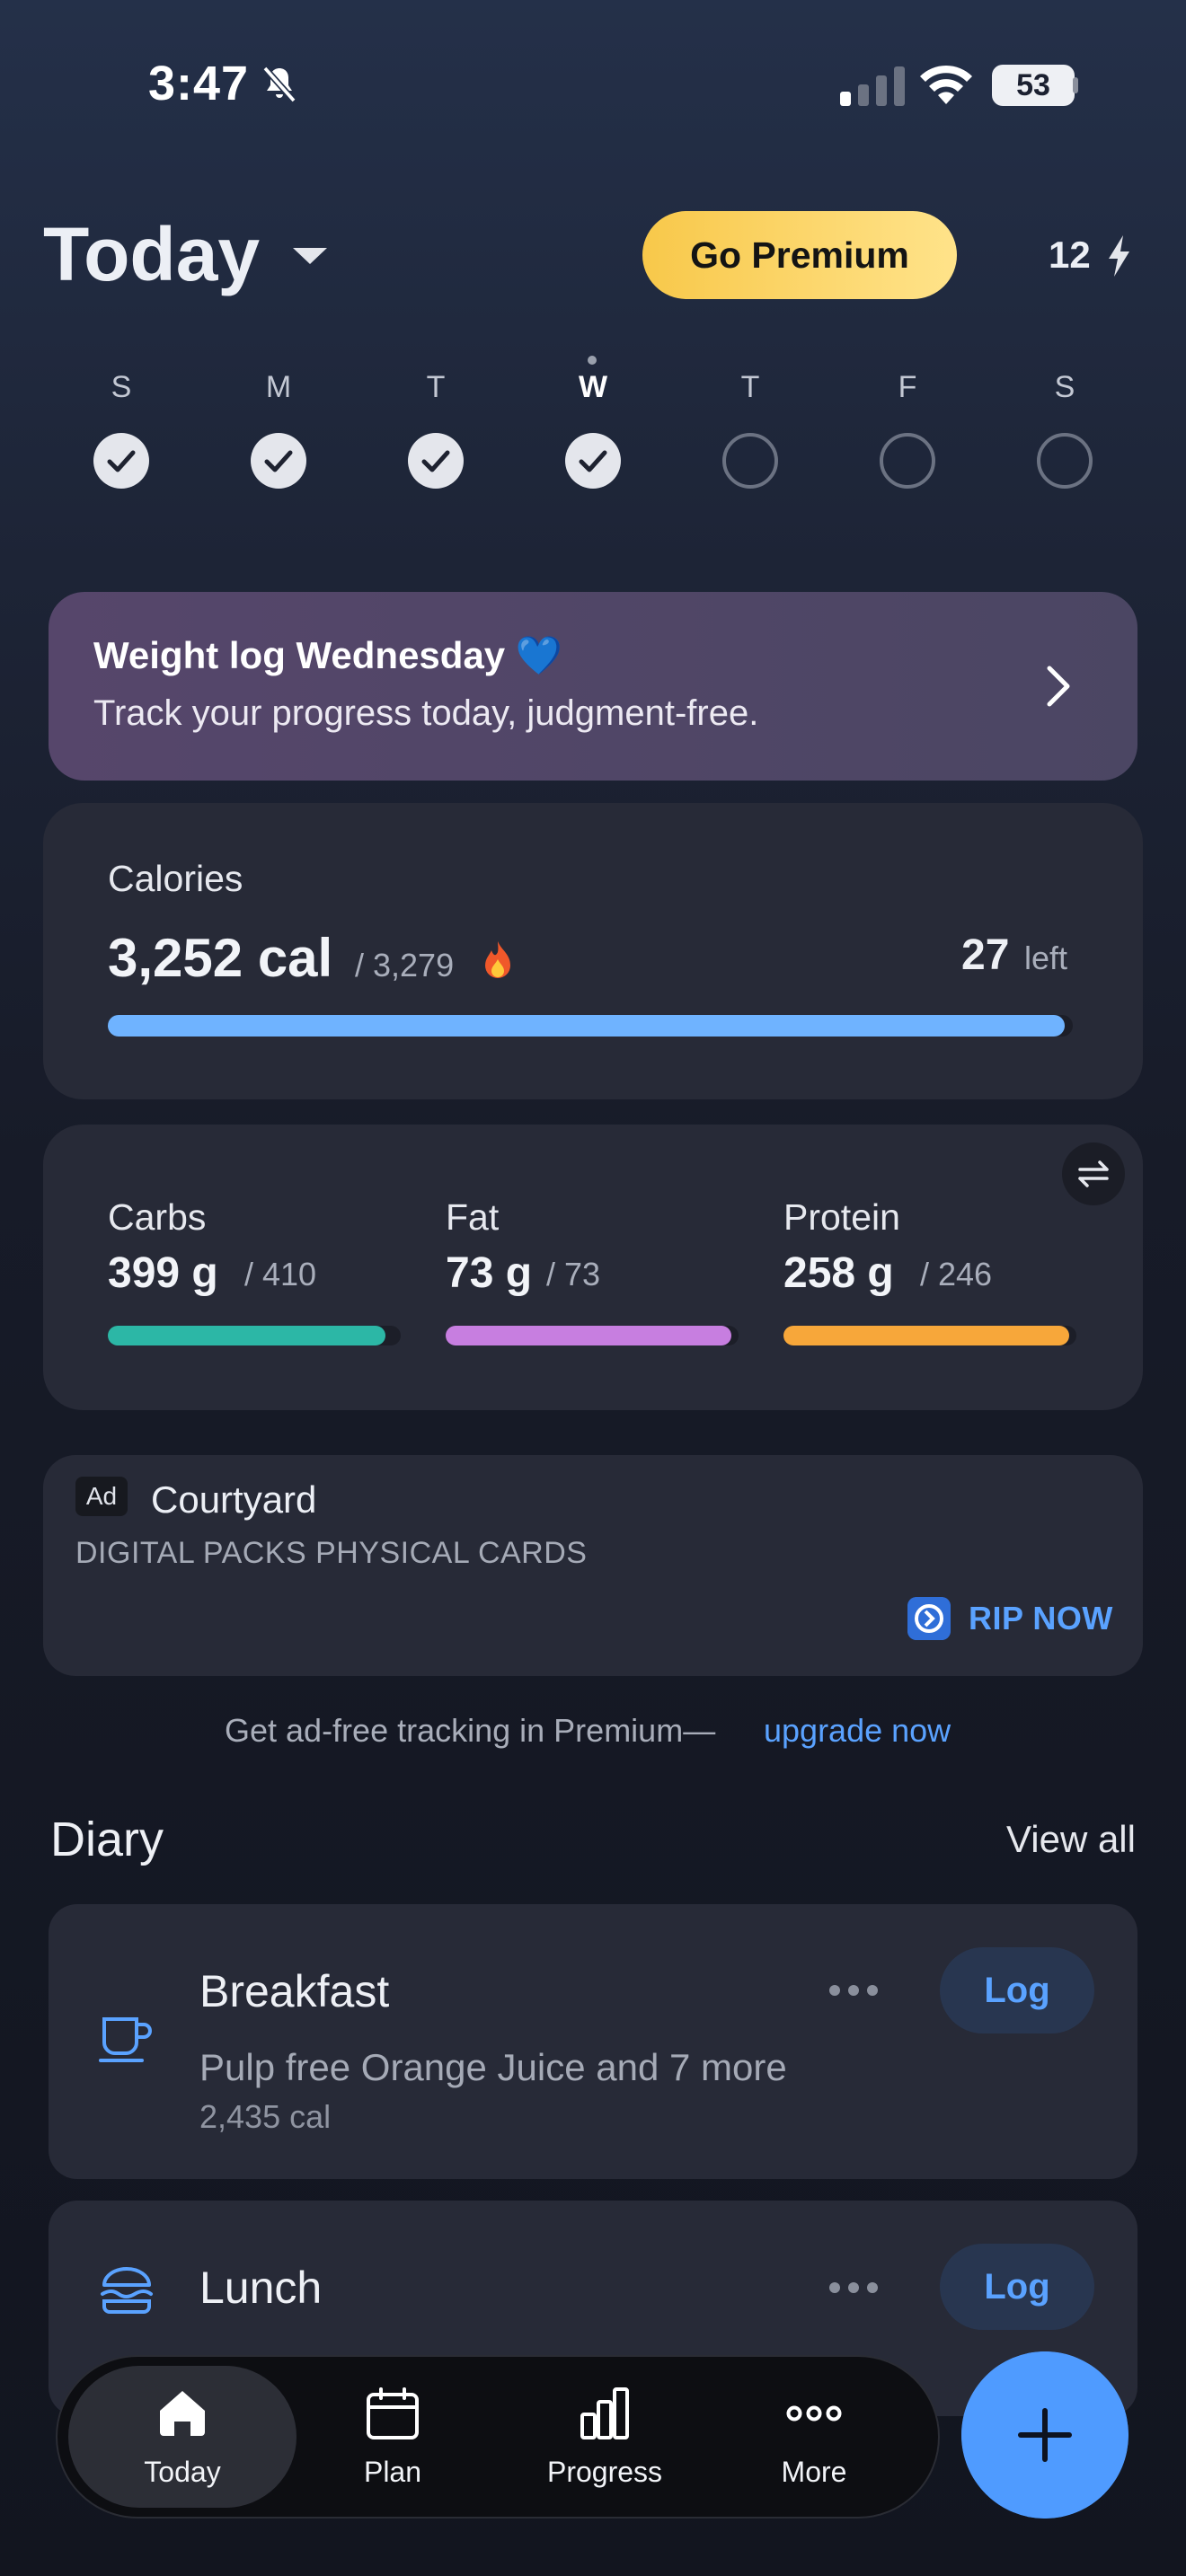 This screenshot has width=1186, height=2576. What do you see at coordinates (101, 1496) in the screenshot?
I see `ad-tag: Ad` at bounding box center [101, 1496].